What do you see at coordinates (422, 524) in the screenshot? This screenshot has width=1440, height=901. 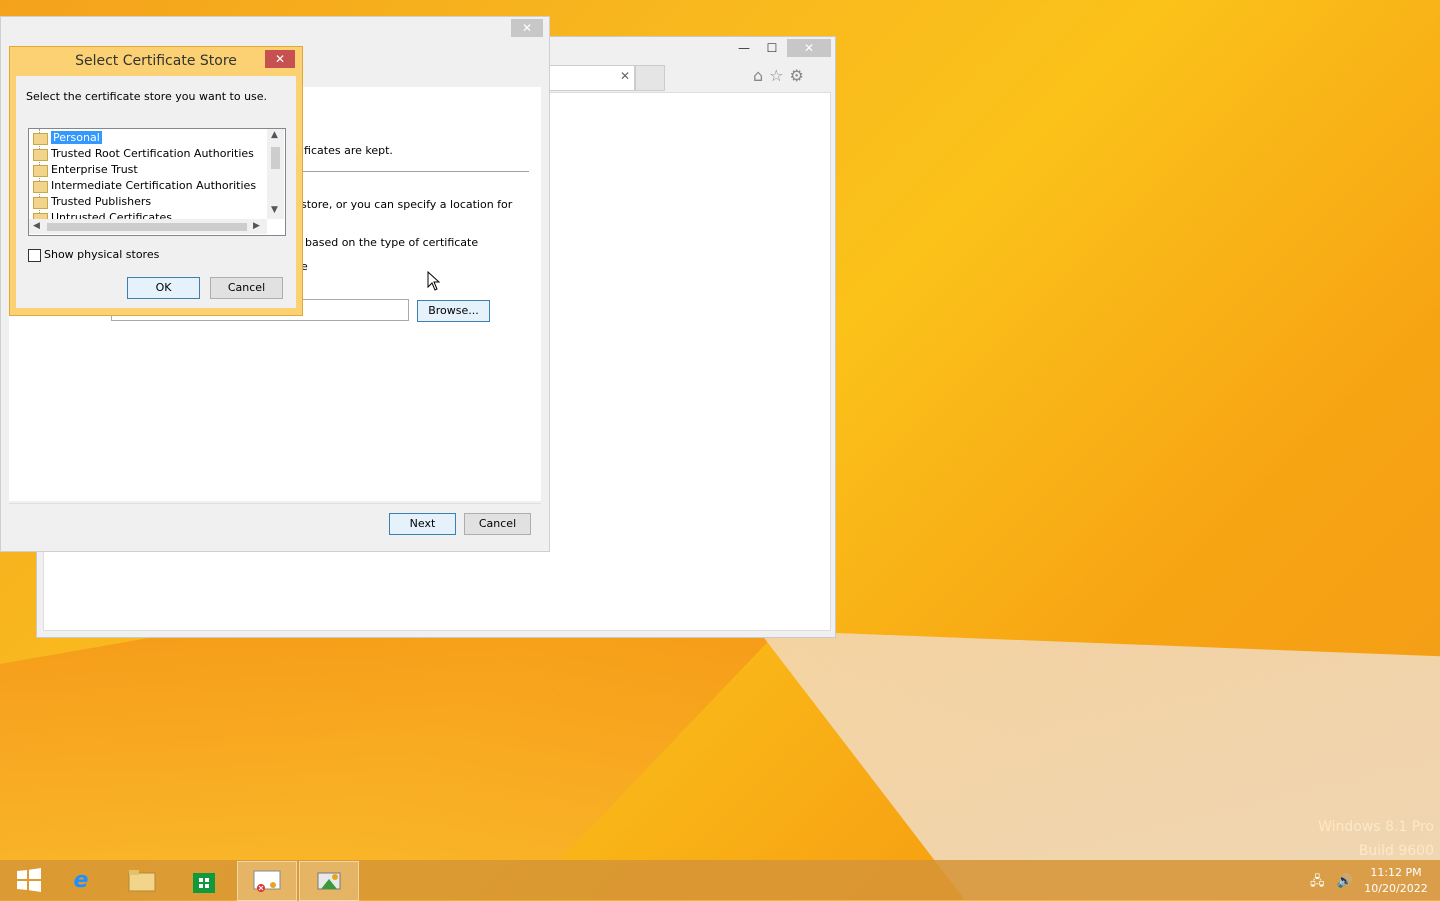 I see `next-button: Next` at bounding box center [422, 524].